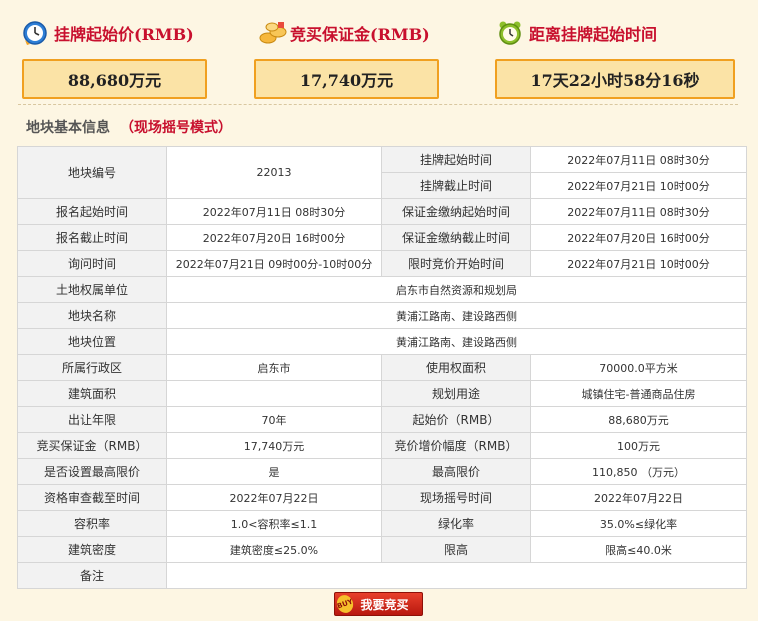  What do you see at coordinates (274, 367) in the screenshot?
I see `district-value: 启东市` at bounding box center [274, 367].